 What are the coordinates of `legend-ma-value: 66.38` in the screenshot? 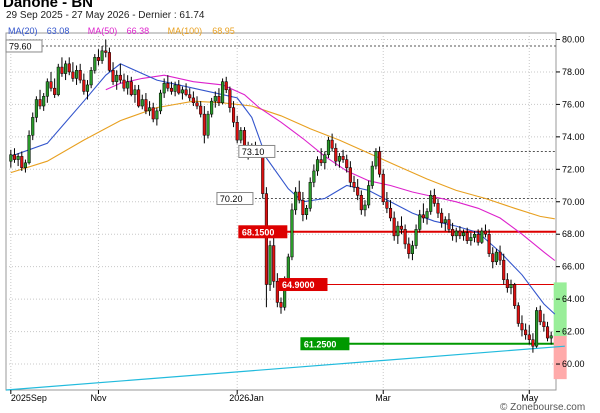 It's located at (138, 31).